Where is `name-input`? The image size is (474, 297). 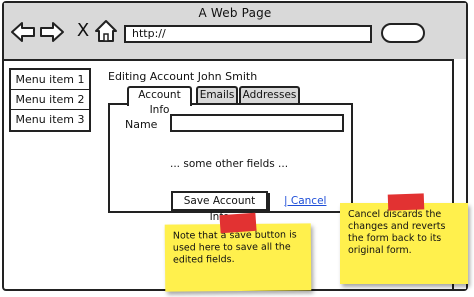 name-input is located at coordinates (257, 123).